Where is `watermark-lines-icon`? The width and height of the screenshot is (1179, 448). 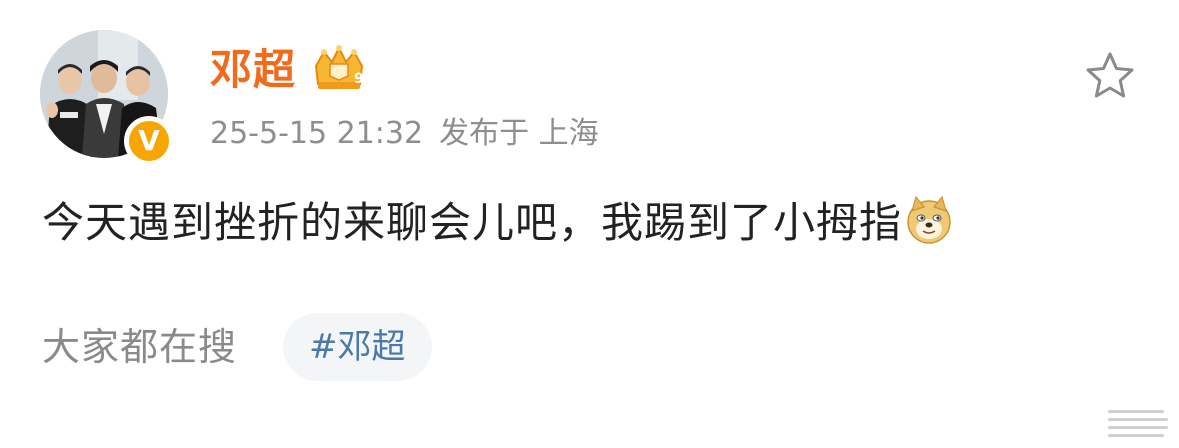 watermark-lines-icon is located at coordinates (1138, 423).